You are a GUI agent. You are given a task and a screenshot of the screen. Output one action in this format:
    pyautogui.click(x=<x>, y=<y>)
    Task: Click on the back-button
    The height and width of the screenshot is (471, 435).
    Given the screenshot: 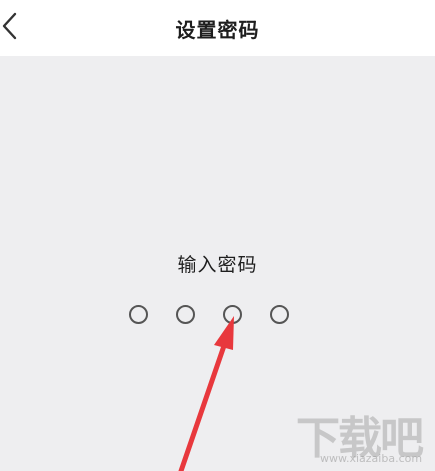 What is the action you would take?
    pyautogui.click(x=15, y=26)
    